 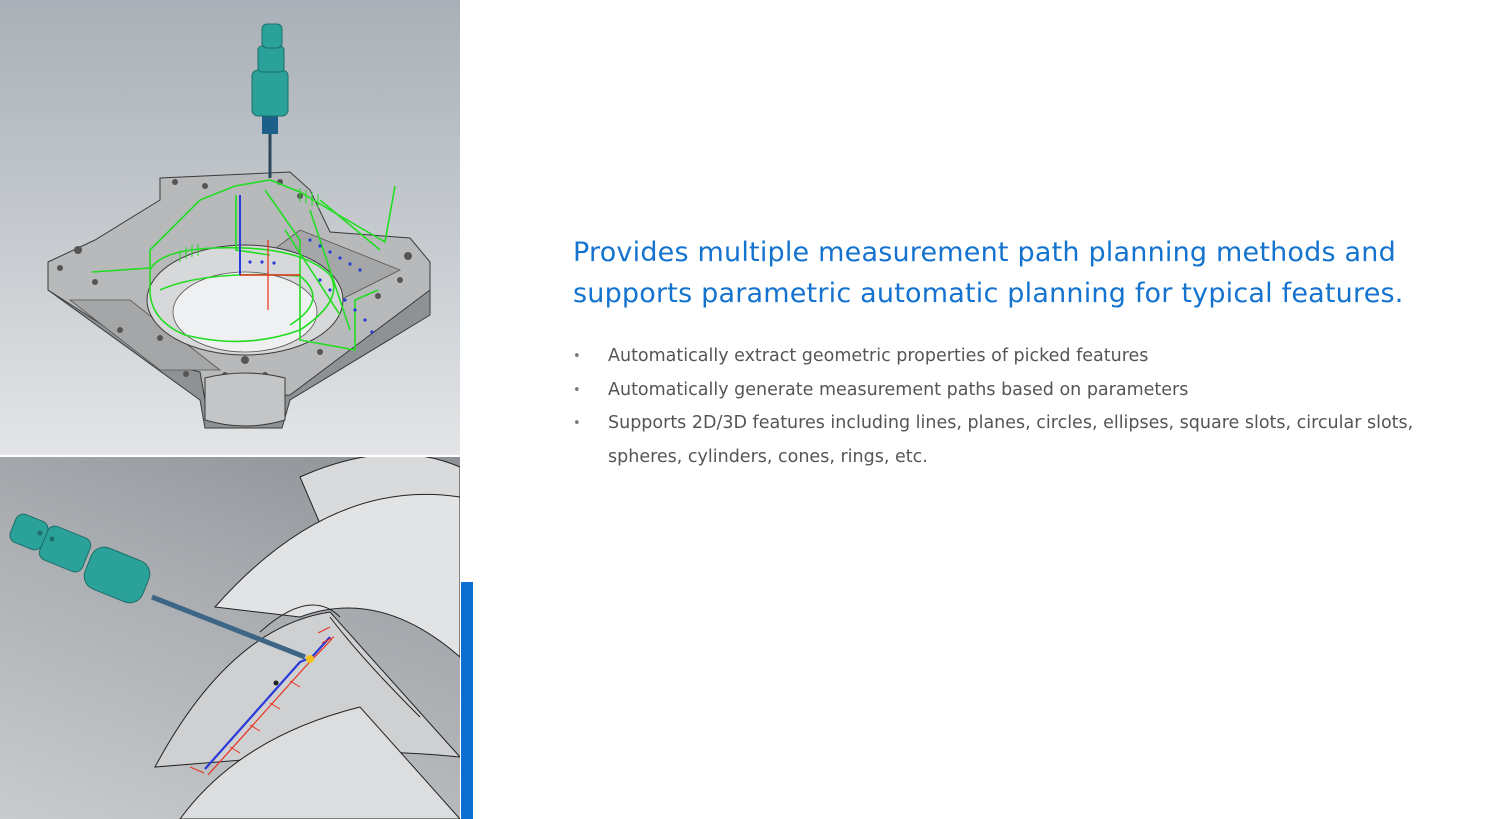 What do you see at coordinates (239, 226) in the screenshot?
I see `housing-part-drawing` at bounding box center [239, 226].